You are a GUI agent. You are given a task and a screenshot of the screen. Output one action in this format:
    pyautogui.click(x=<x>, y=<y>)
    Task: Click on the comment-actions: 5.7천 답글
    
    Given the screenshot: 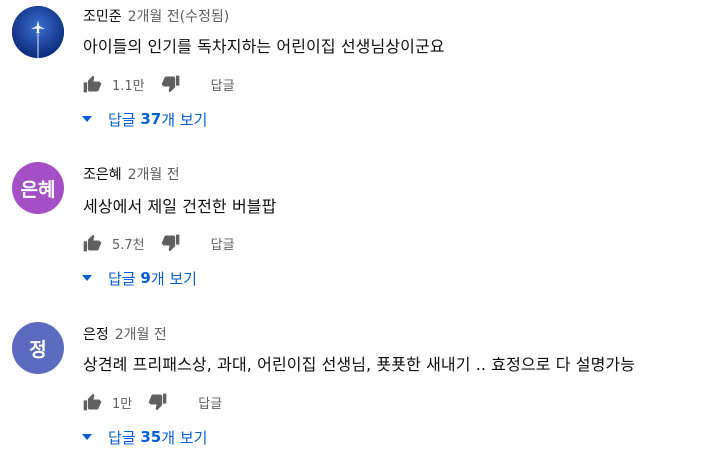 What is the action you would take?
    pyautogui.click(x=157, y=243)
    